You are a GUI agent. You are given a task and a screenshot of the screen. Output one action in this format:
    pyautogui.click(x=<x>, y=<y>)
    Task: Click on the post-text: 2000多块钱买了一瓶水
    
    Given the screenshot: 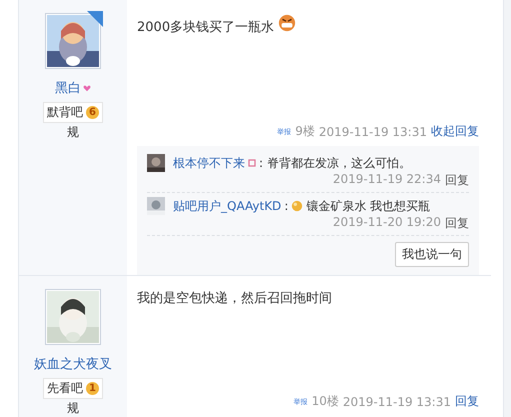 What is the action you would take?
    pyautogui.click(x=205, y=27)
    